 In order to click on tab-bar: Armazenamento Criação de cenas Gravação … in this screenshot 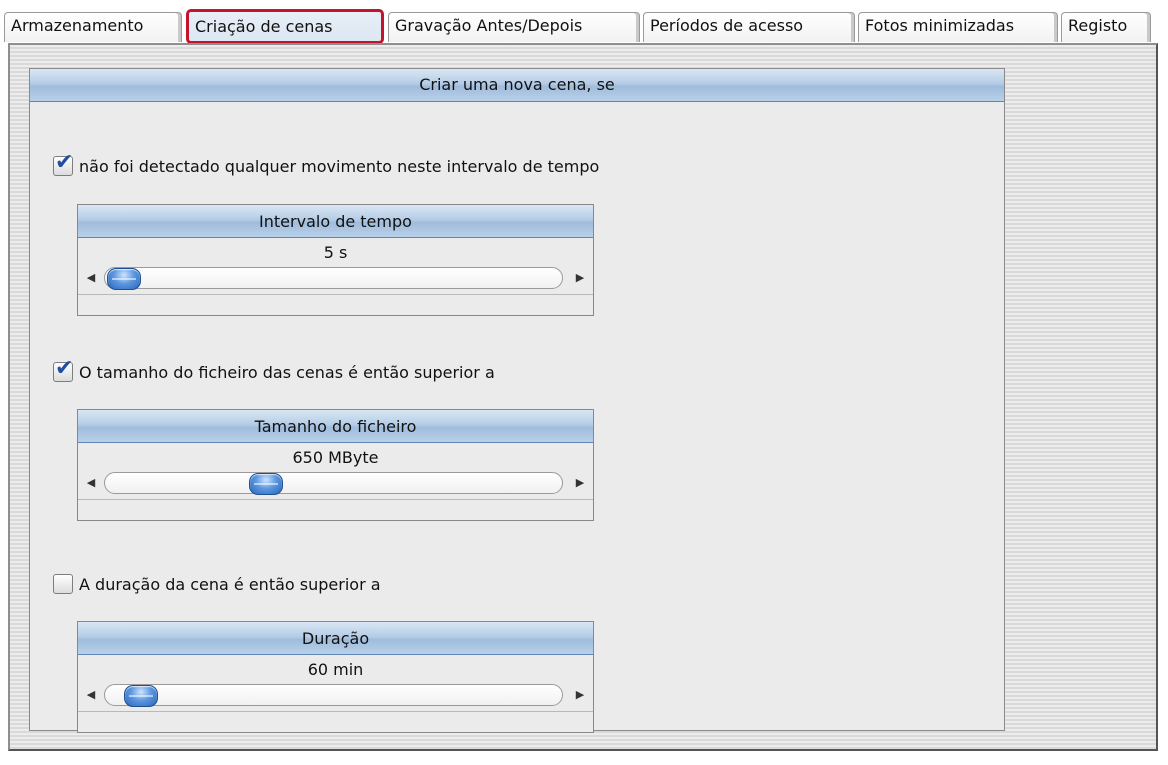, I will do `click(584, 23)`.